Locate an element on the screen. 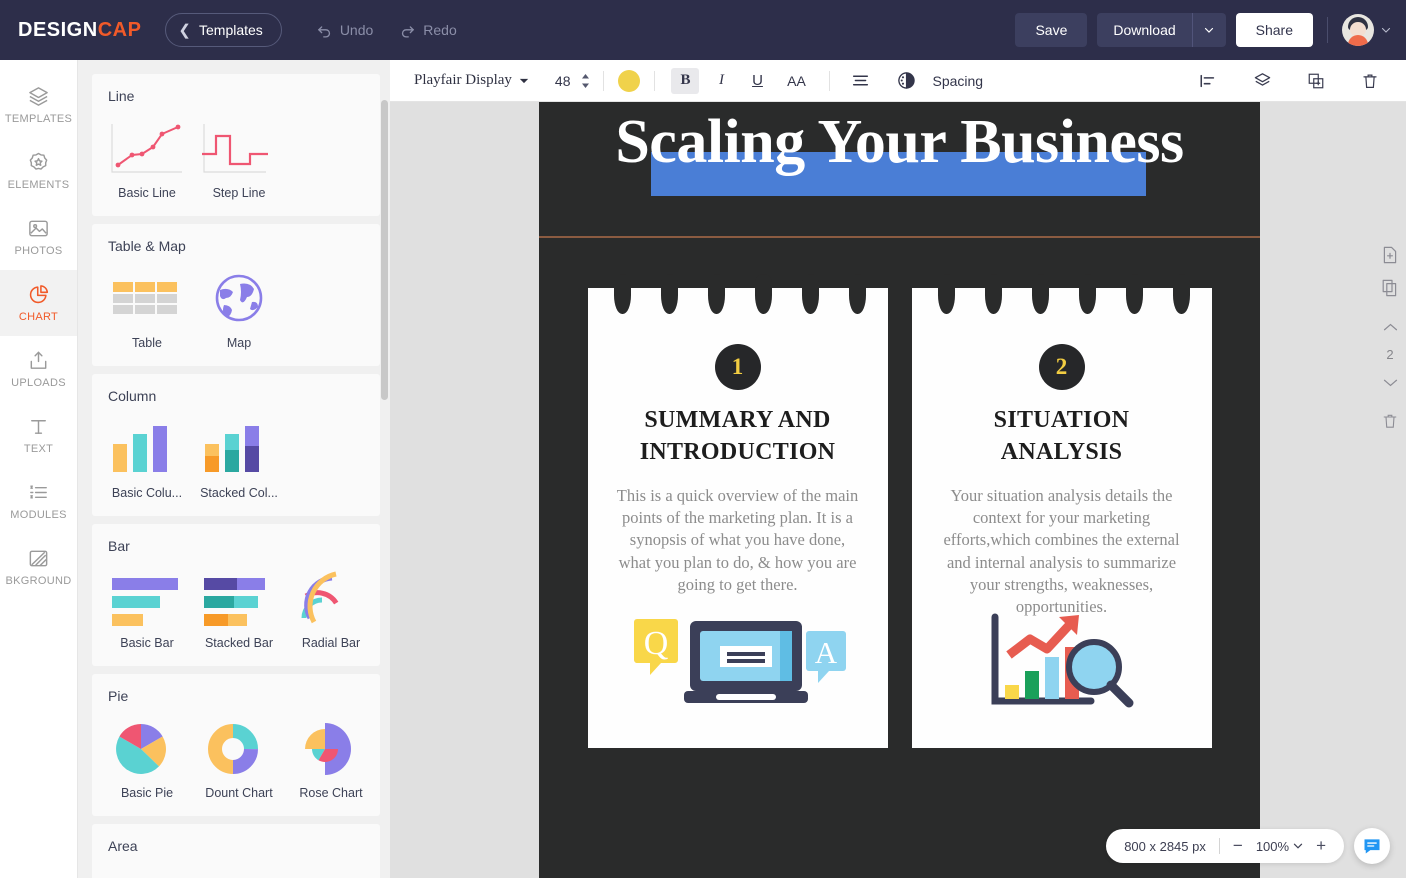 This screenshot has width=1406, height=878. logo-text-design: DESIGN is located at coordinates (58, 29).